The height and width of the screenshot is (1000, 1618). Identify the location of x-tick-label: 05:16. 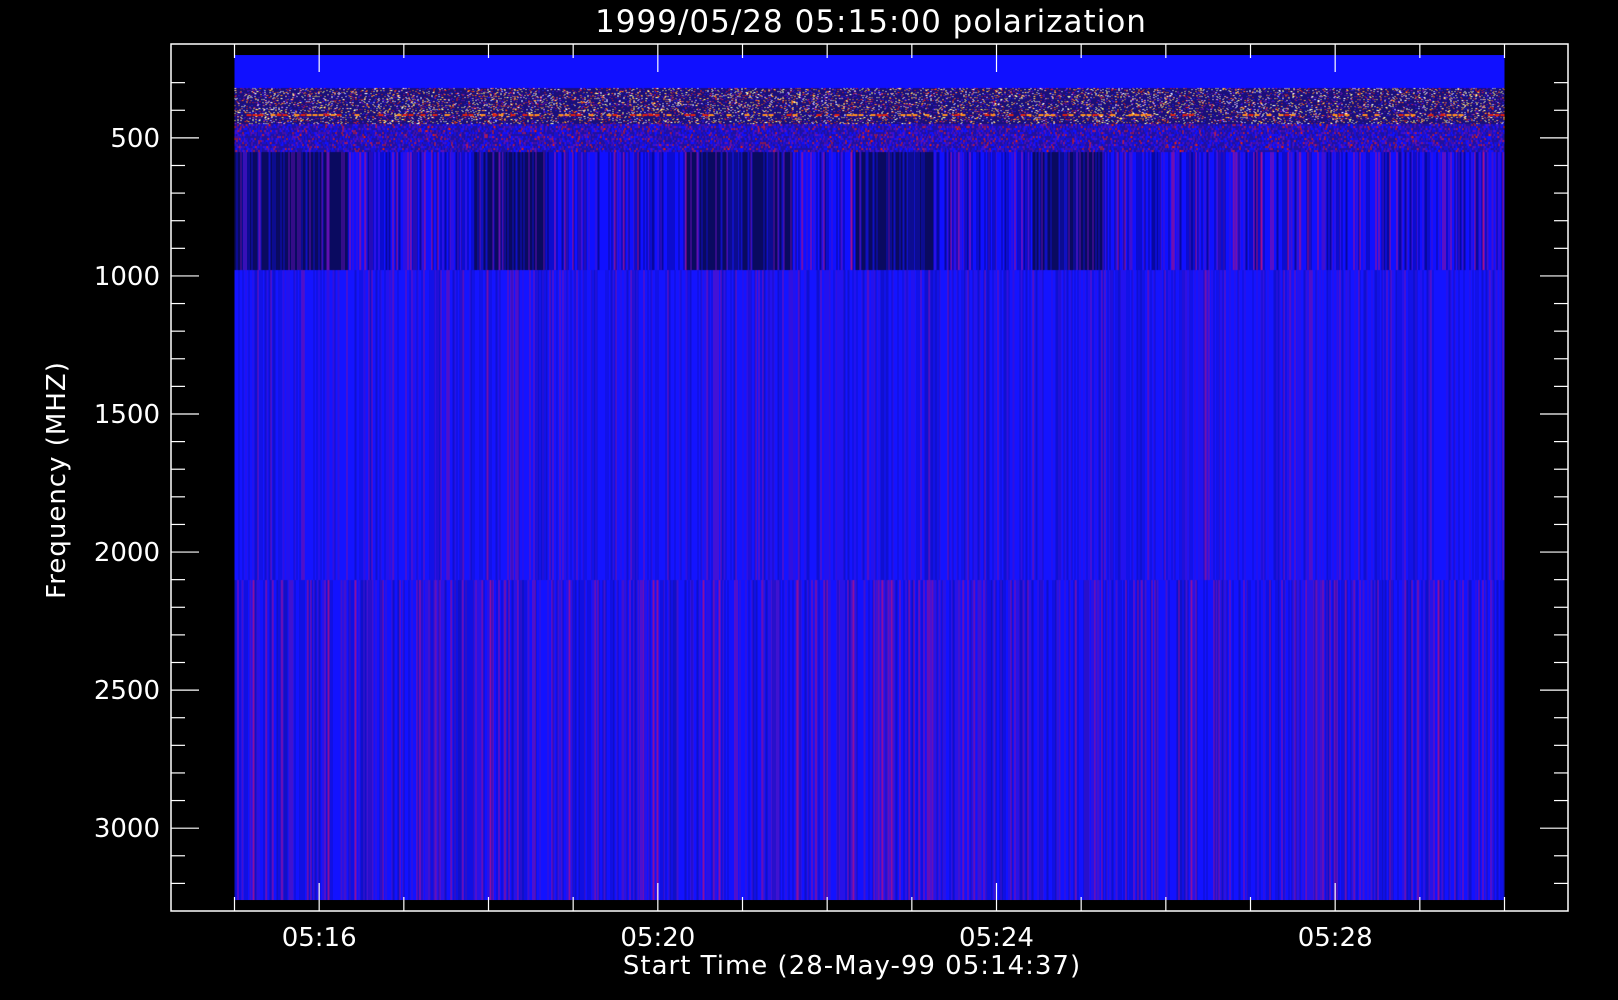
(319, 938).